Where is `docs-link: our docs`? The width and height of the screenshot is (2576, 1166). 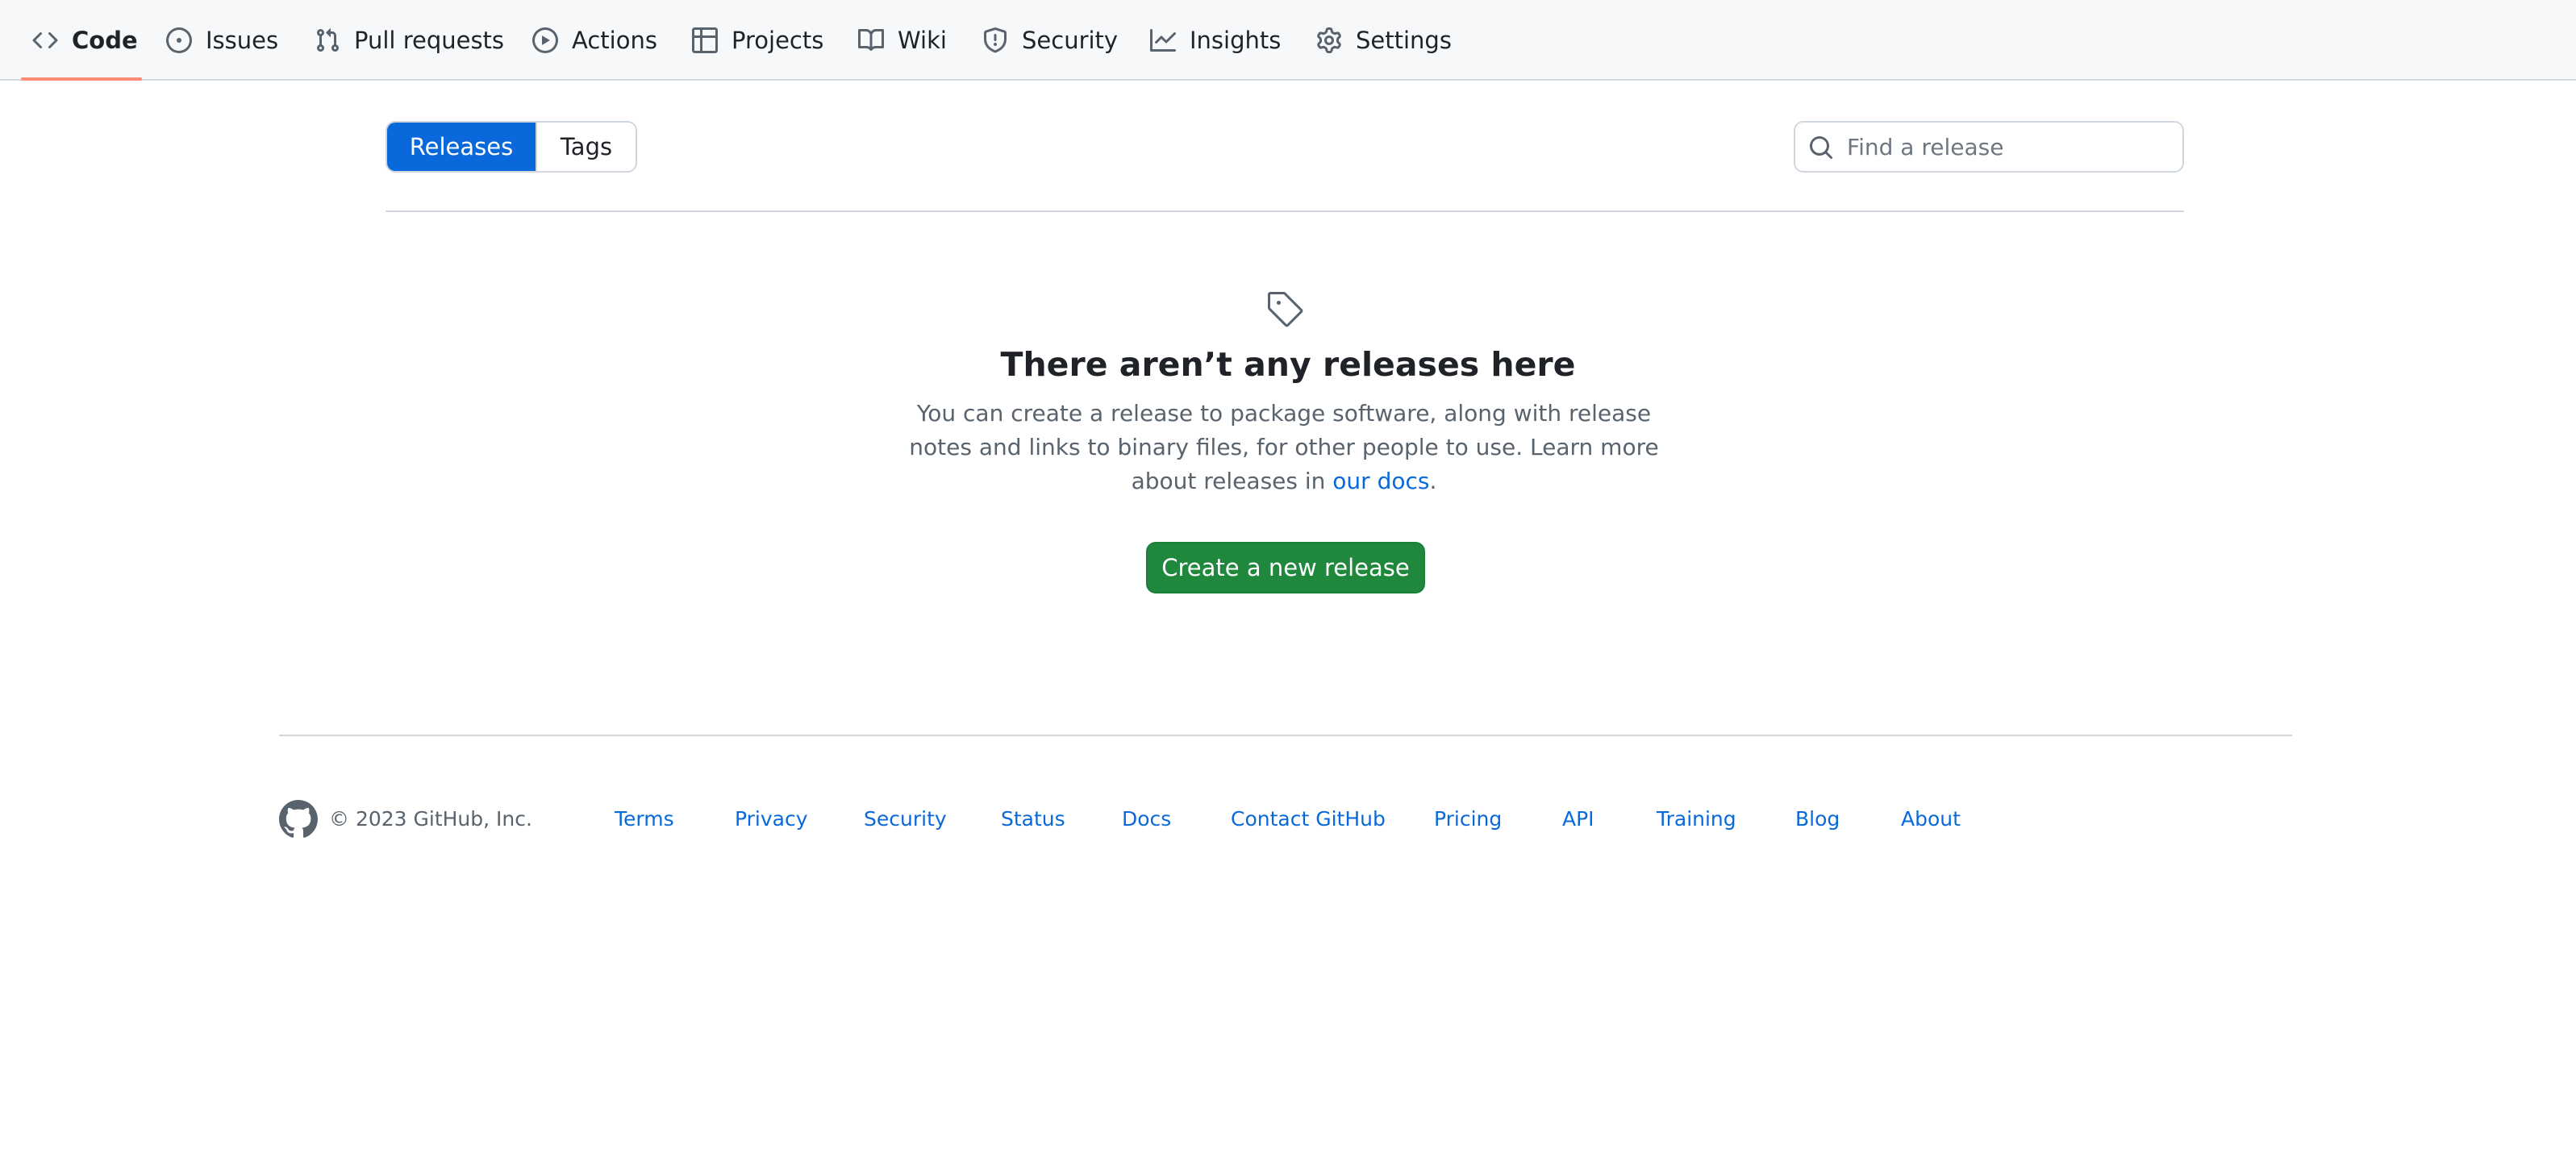 docs-link: our docs is located at coordinates (1380, 481).